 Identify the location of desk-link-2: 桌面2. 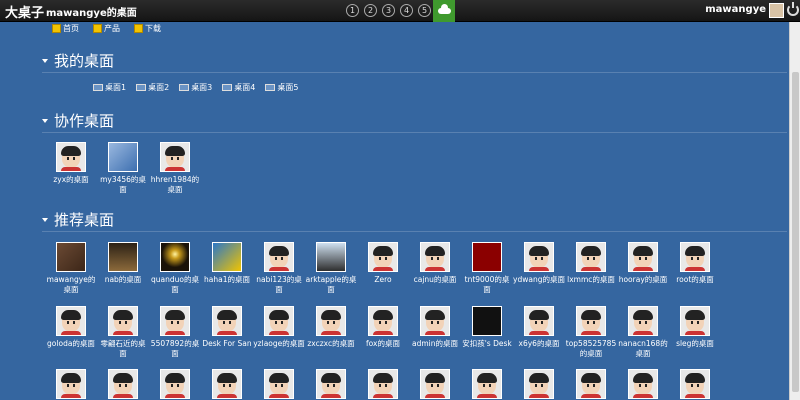
(152, 87).